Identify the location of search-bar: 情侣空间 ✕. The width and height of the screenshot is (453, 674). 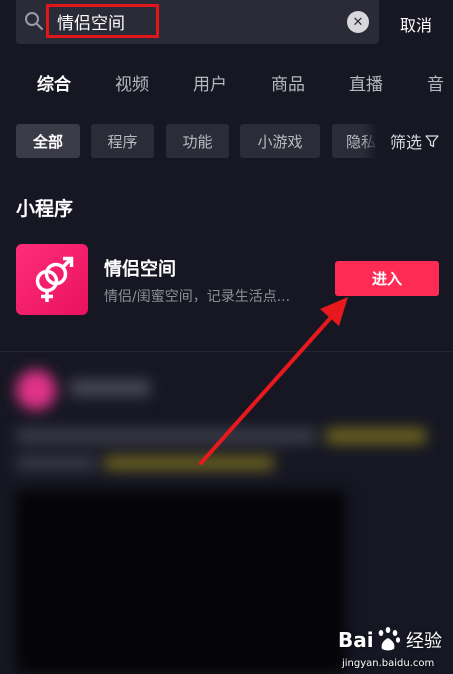
(197, 22).